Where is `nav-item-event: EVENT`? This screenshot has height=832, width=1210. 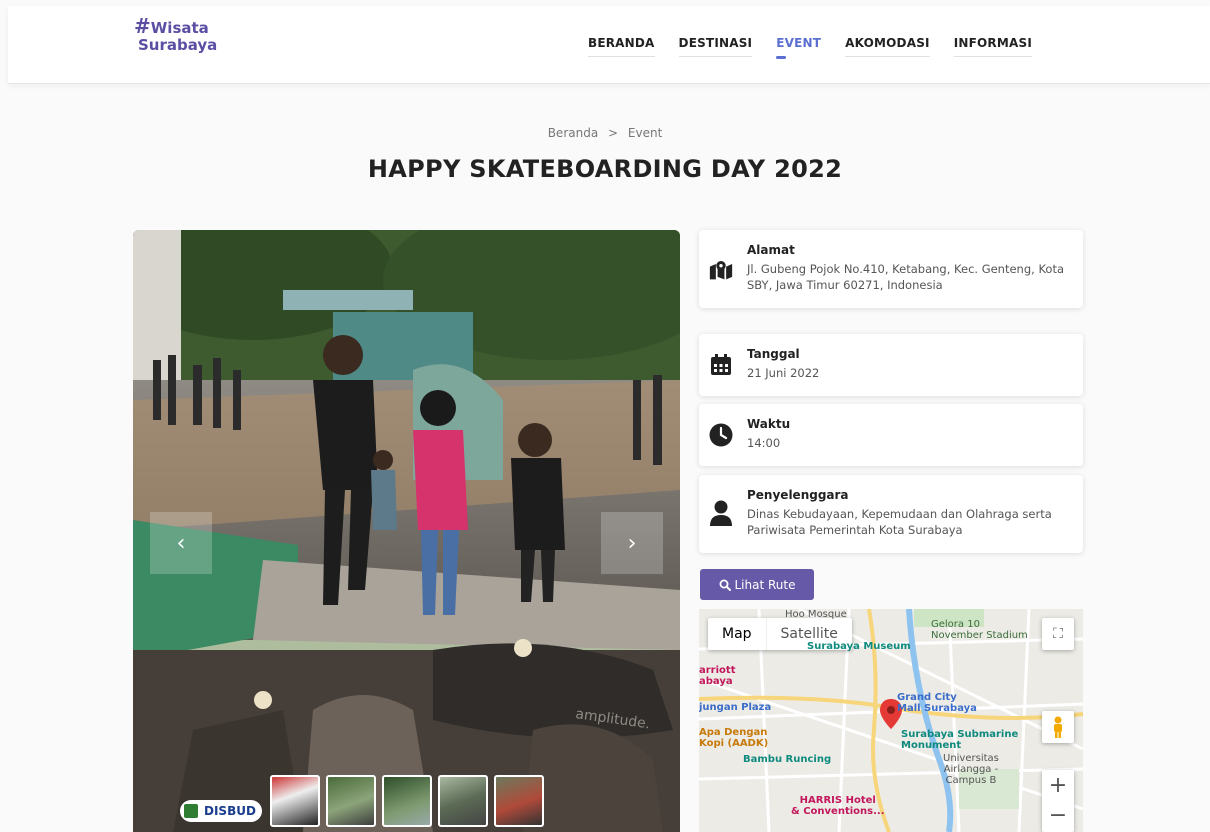
nav-item-event: EVENT is located at coordinates (798, 47).